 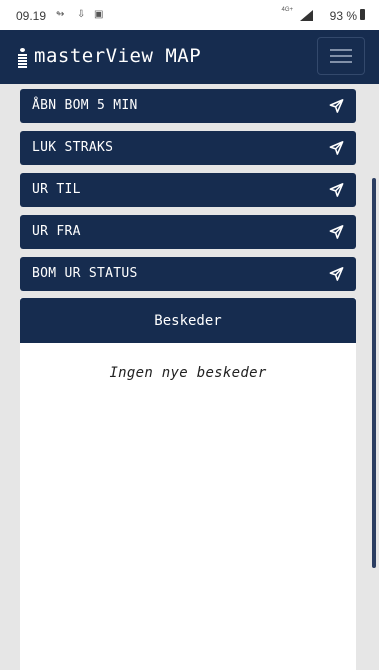 What do you see at coordinates (287, 10) in the screenshot?
I see `network-type: 4G+` at bounding box center [287, 10].